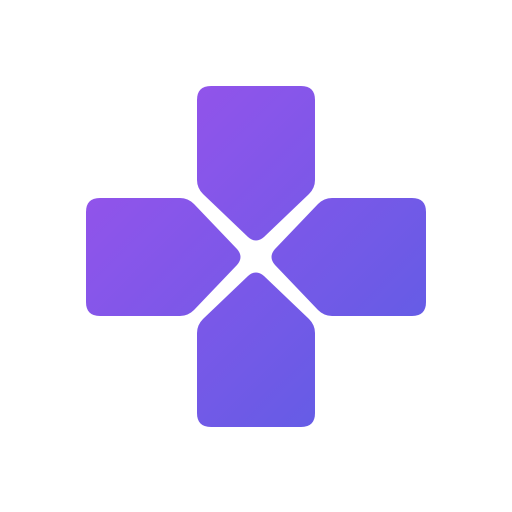 This screenshot has height=512, width=512. I want to click on dpad-left-arm, so click(163, 257).